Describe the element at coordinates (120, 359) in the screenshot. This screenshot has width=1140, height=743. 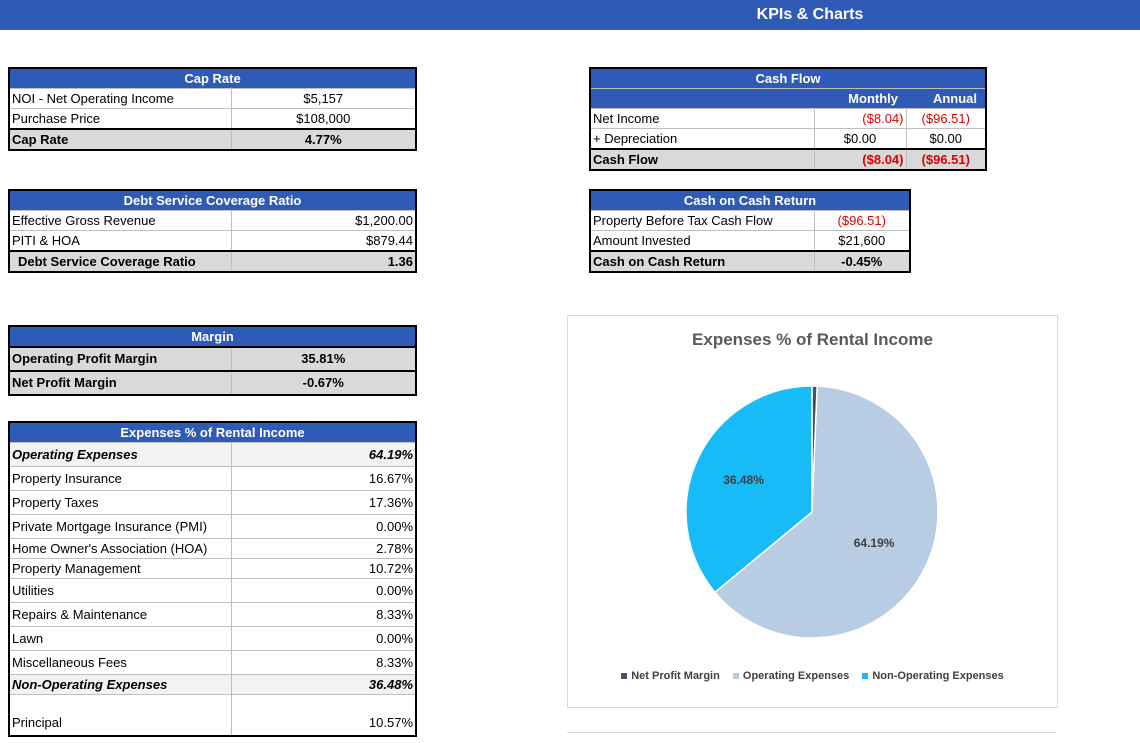
I see `margin-row-label: Operating Profit Margin` at that location.